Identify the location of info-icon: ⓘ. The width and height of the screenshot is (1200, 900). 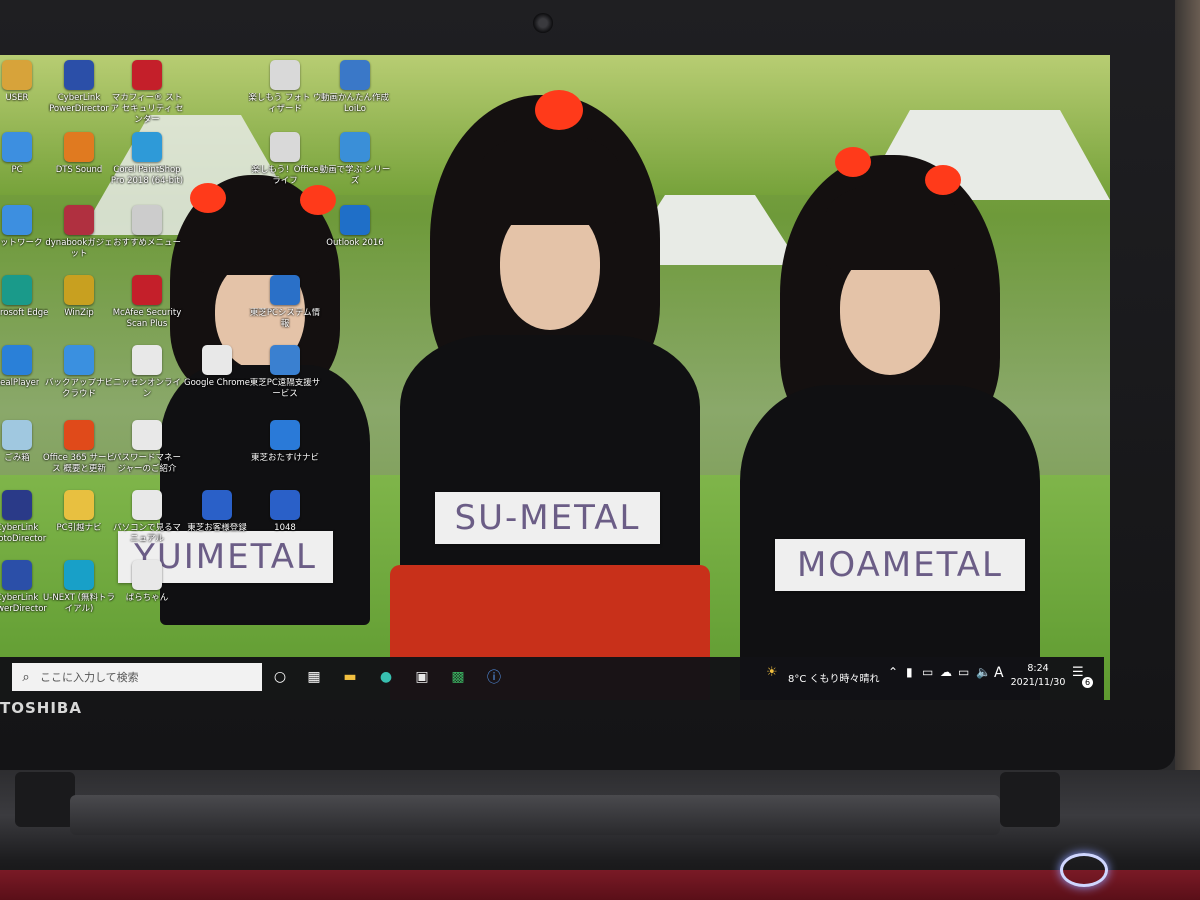
(494, 677).